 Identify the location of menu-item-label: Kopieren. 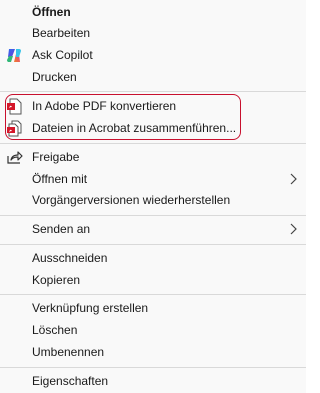
(56, 280).